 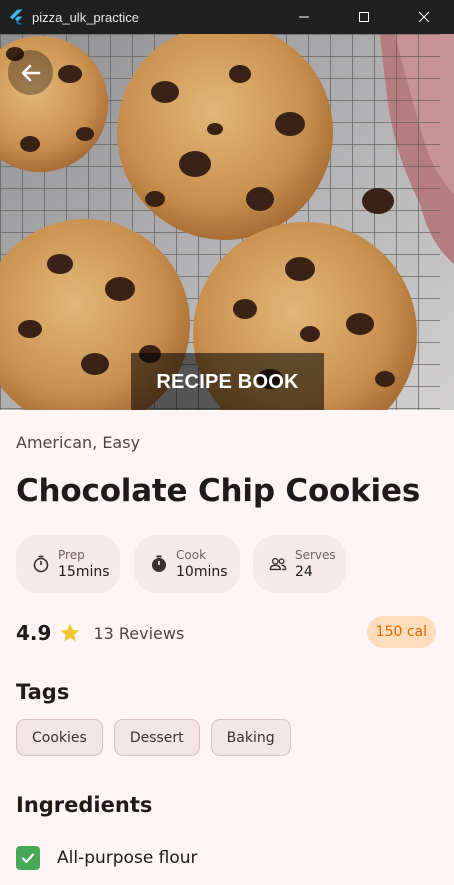 I want to click on arrow-back-icon, so click(x=30, y=72).